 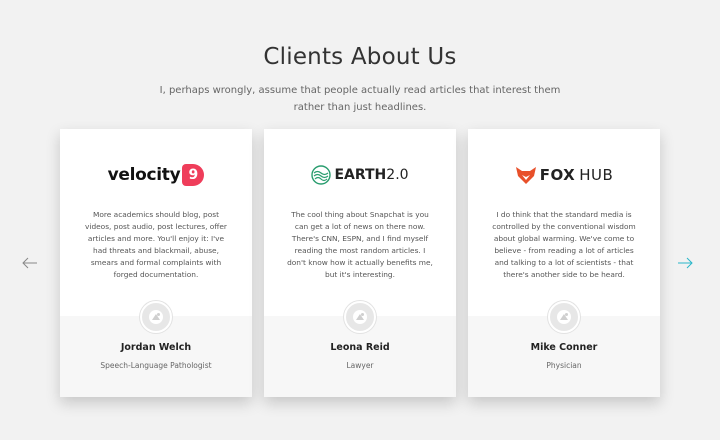 I want to click on client-role: Speech-Language Pathologist, so click(x=156, y=365).